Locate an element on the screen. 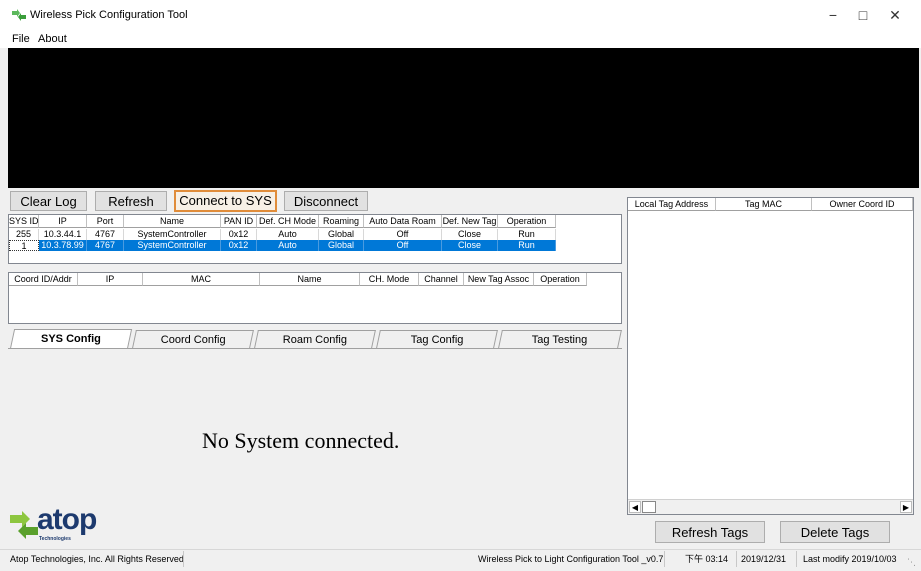  minimize-button: − is located at coordinates (833, 15).